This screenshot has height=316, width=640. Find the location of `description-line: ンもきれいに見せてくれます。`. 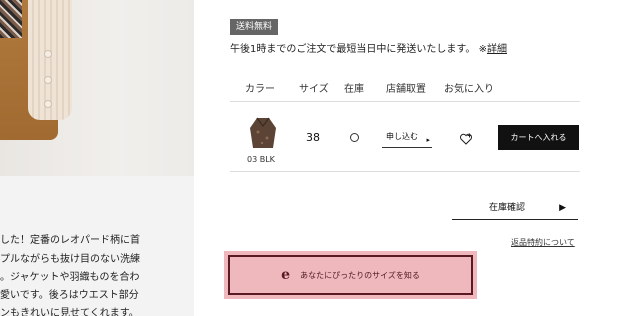

description-line: ンもきれいに見せてくれます。 is located at coordinates (69, 312).